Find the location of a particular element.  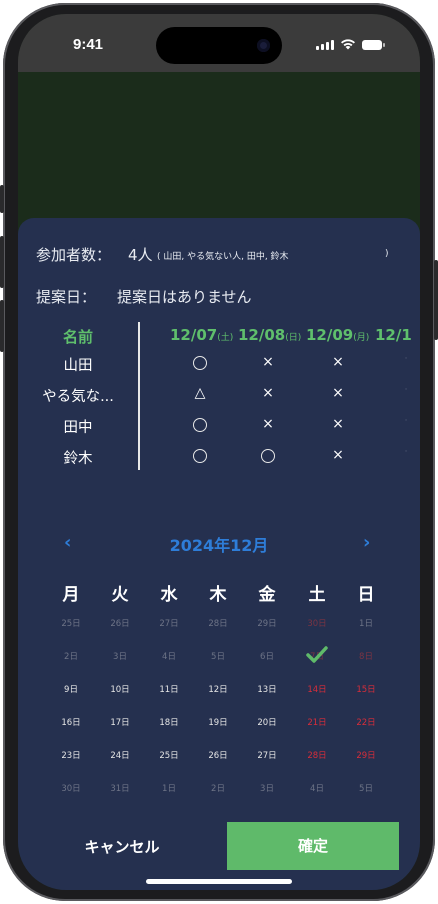

calendar-day: 9日 is located at coordinates (71, 689).